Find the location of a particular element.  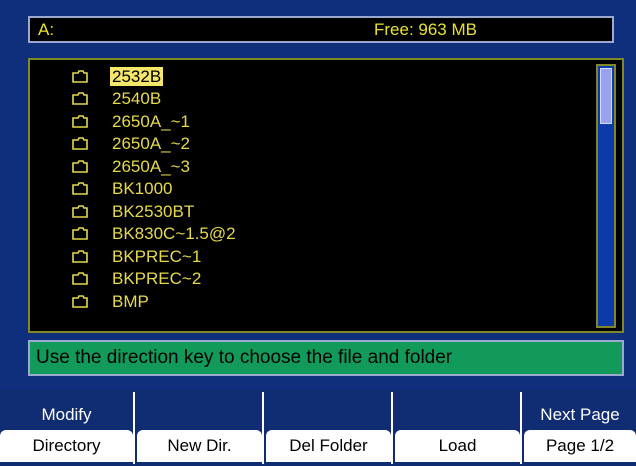

softkey-next-page: Next Page Page 1/2 is located at coordinates (580, 428).